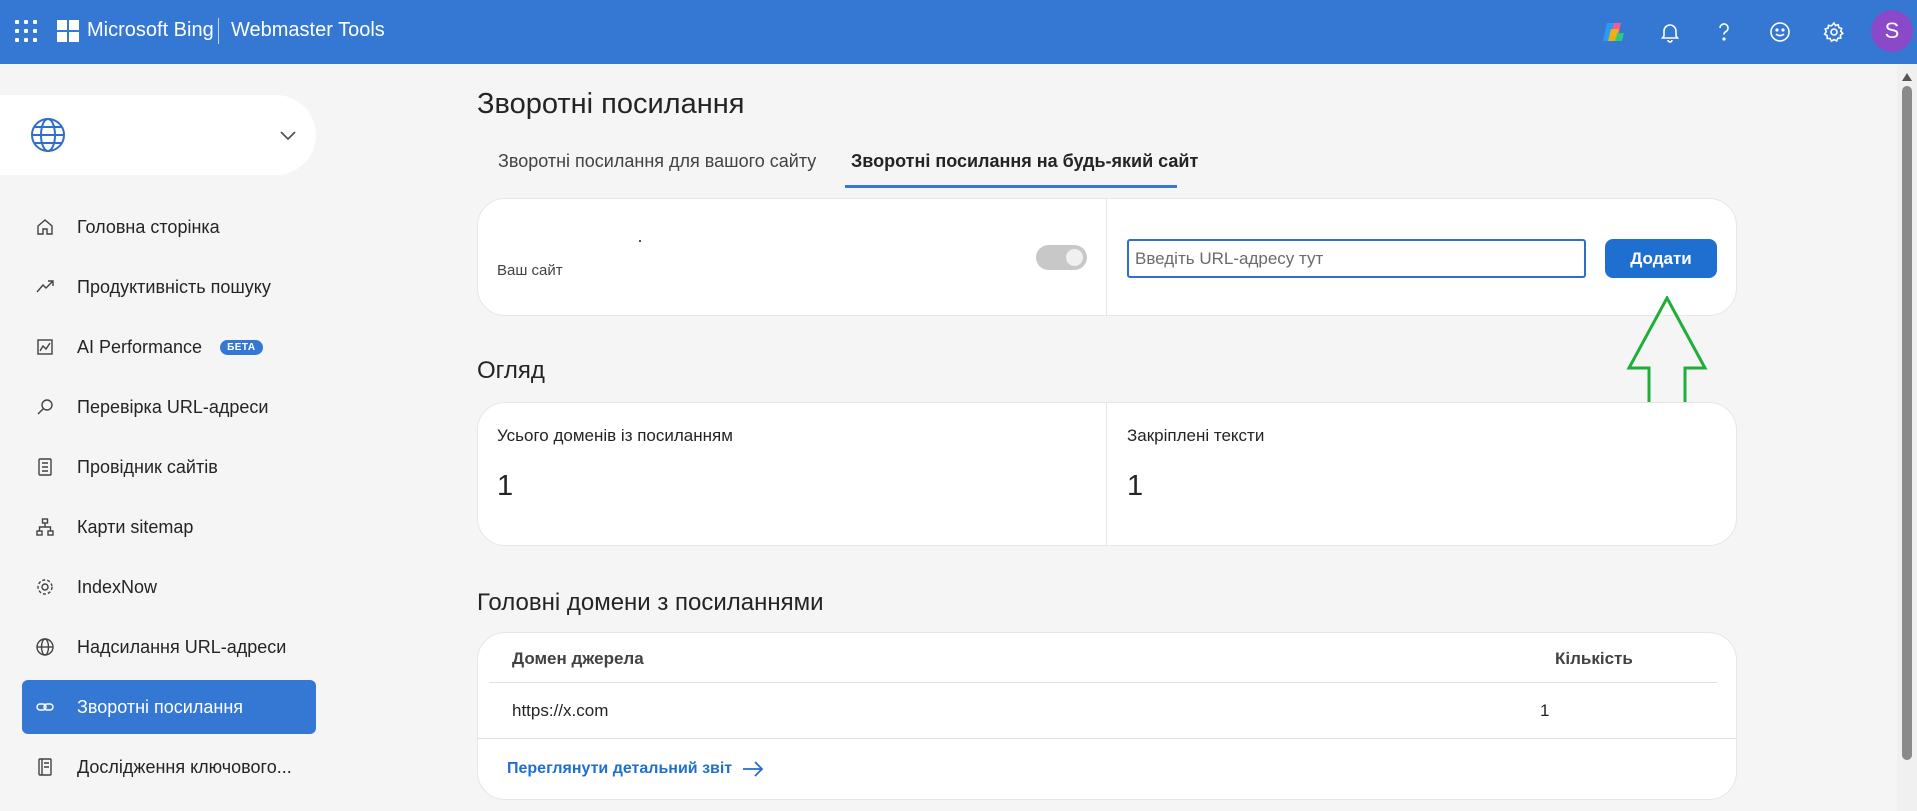 This screenshot has width=1917, height=811. What do you see at coordinates (1107, 738) in the screenshot?
I see `table-footer-separator` at bounding box center [1107, 738].